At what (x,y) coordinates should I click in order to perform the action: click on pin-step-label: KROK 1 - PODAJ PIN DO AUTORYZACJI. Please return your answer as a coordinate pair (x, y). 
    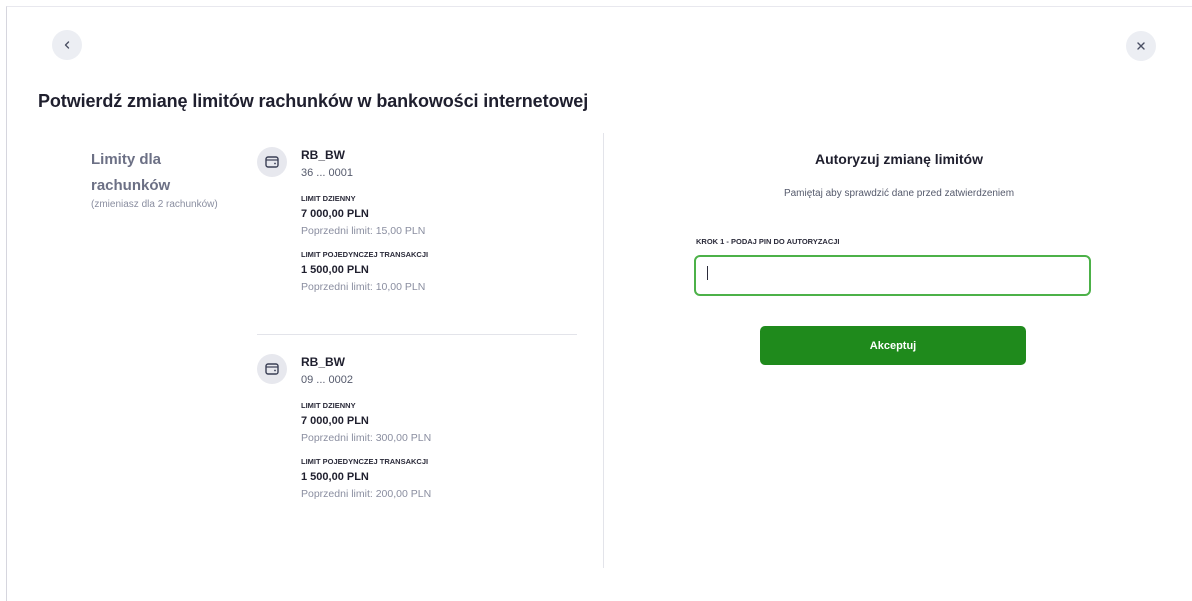
    Looking at the image, I should click on (768, 241).